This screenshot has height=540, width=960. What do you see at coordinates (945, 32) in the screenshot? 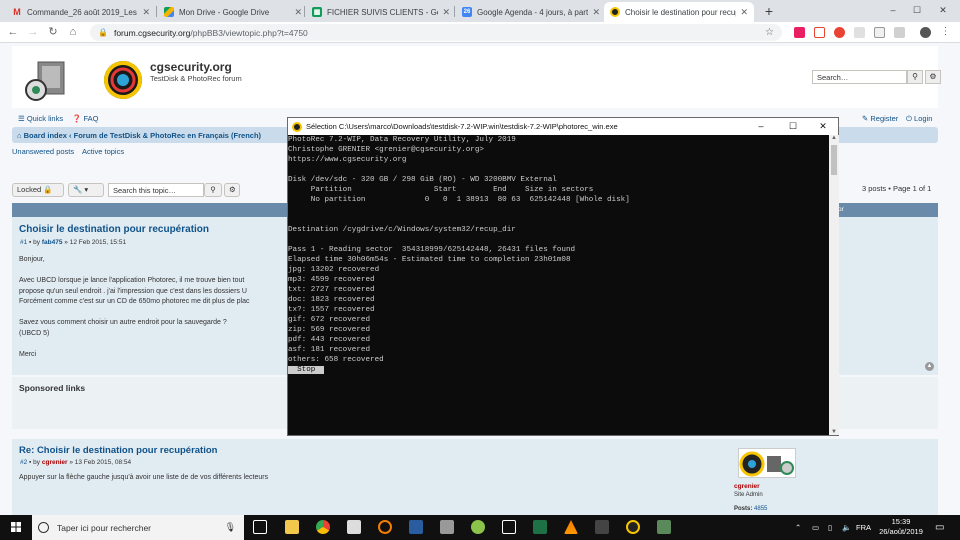
I see `menu-dots-icon: ⋮` at bounding box center [945, 32].